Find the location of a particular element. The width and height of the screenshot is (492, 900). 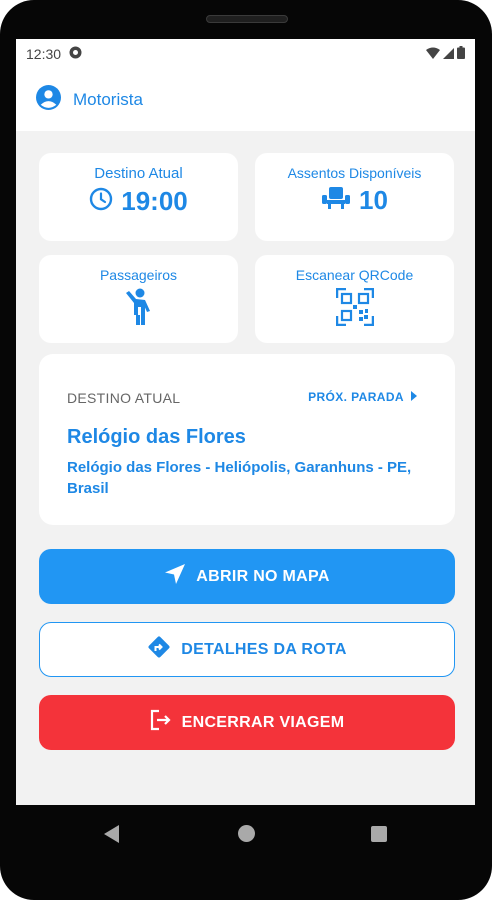

app-header: Motorista is located at coordinates (245, 100).